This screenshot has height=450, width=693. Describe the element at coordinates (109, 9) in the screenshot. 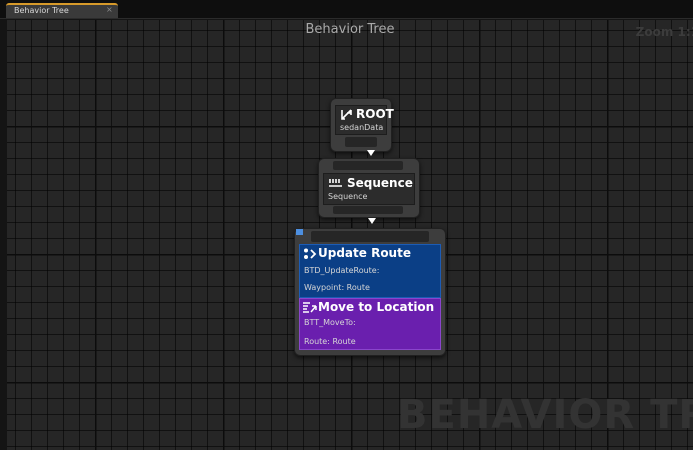

I see `close-icon: ×` at that location.